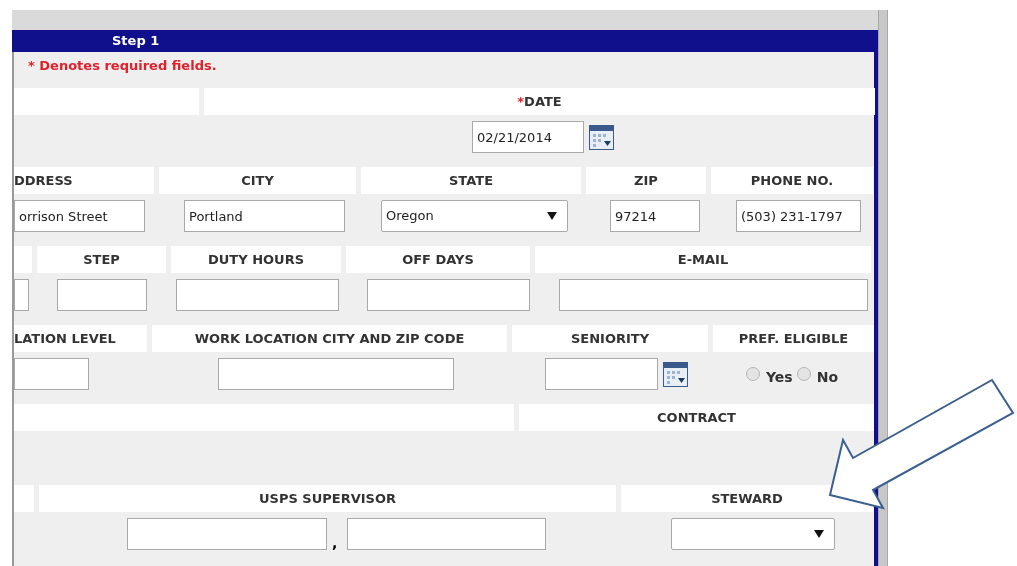 The image size is (1017, 566). Describe the element at coordinates (122, 66) in the screenshot. I see `required-note: * Denotes required fields.` at that location.